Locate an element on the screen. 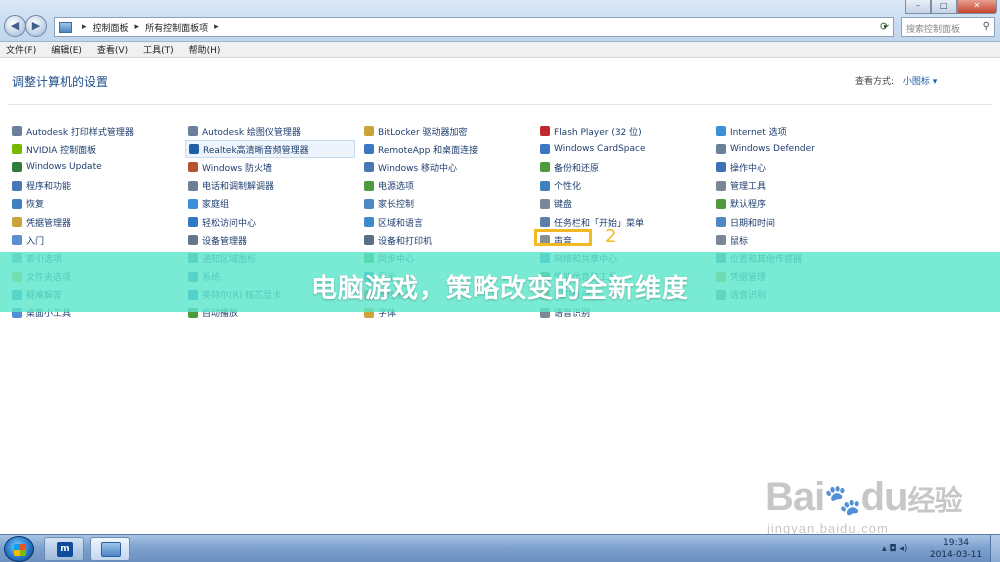 The width and height of the screenshot is (1000, 562). control-panel-item: 日期和时间 is located at coordinates (802, 222).